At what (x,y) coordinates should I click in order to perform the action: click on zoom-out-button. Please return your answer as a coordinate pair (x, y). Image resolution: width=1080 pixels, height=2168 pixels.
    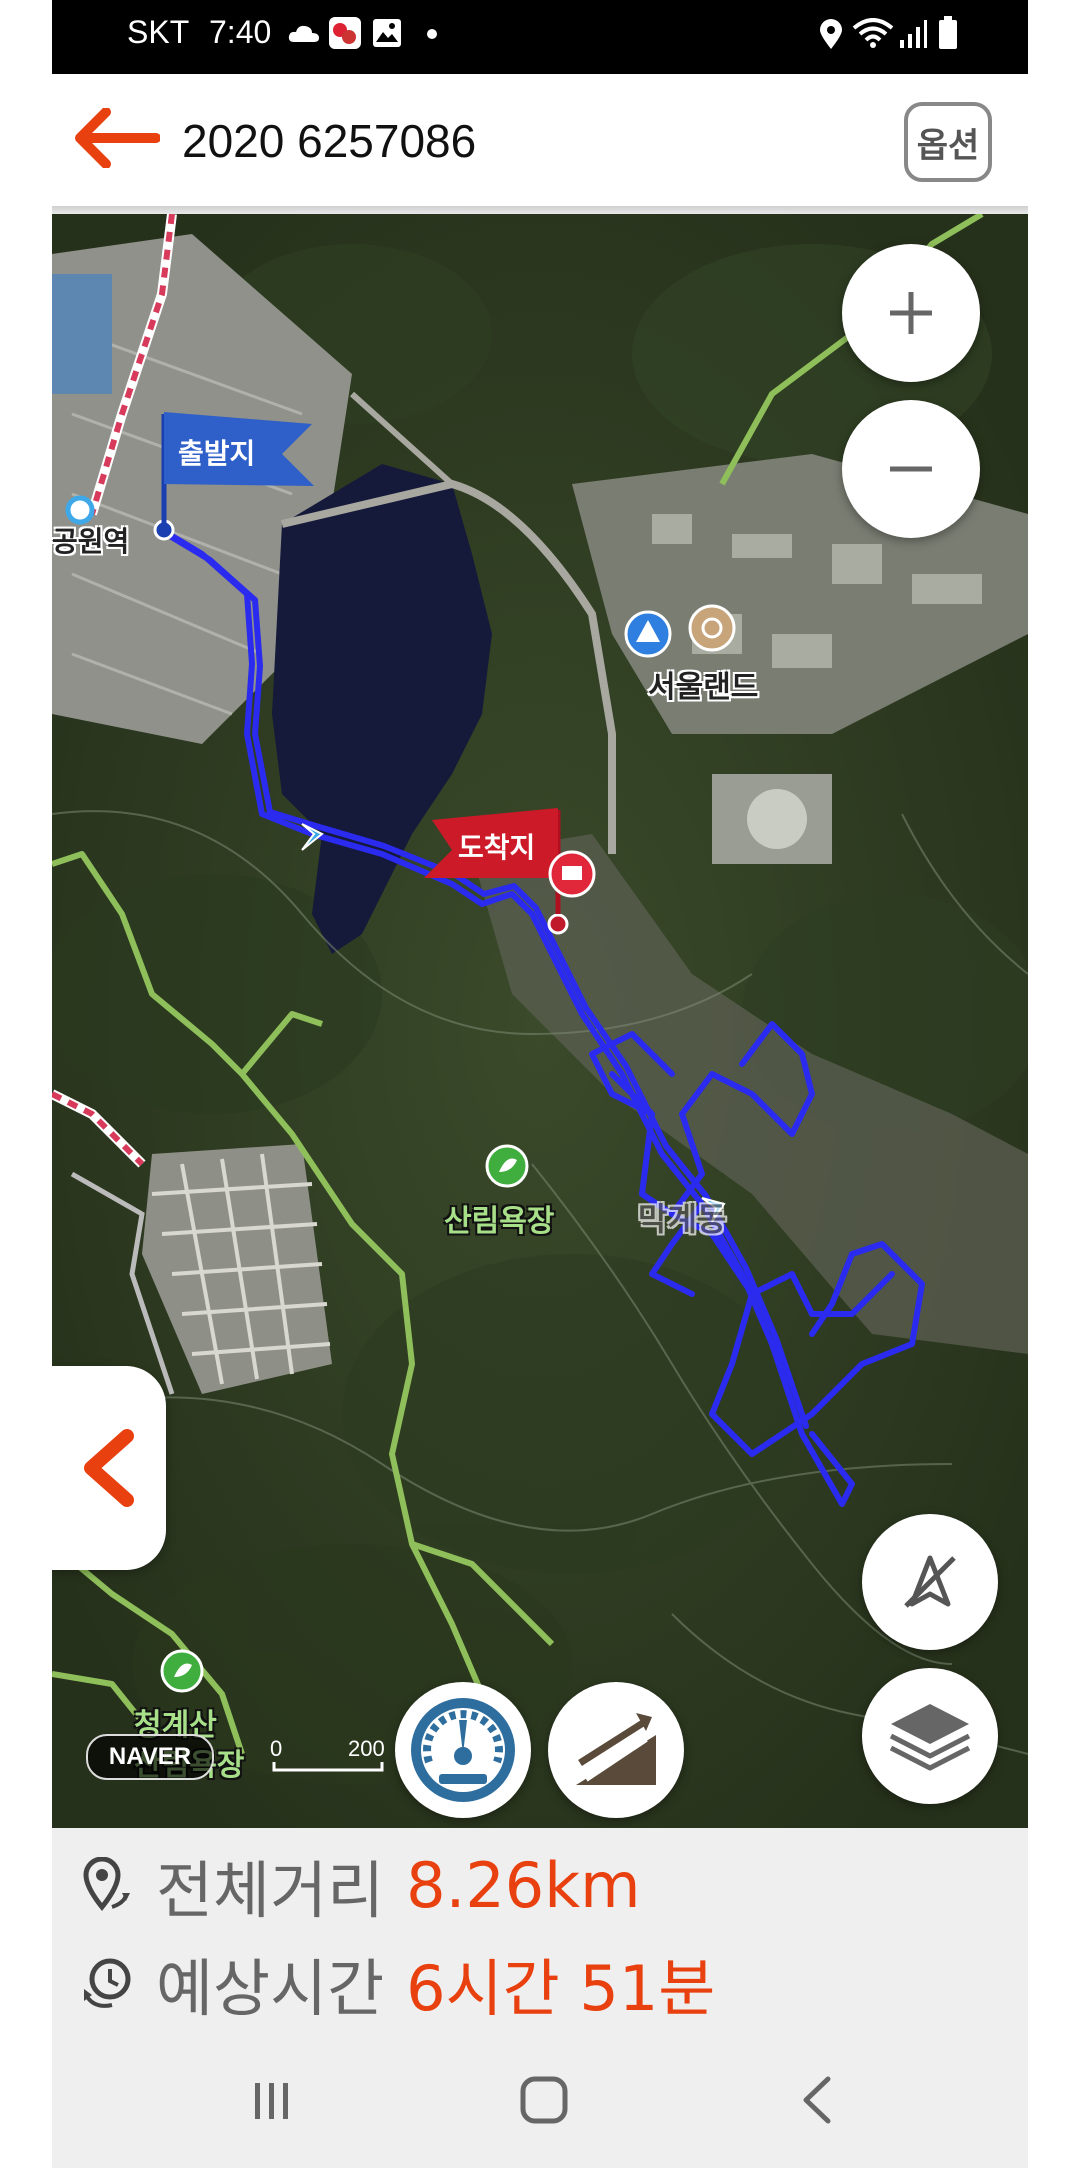
    Looking at the image, I should click on (911, 469).